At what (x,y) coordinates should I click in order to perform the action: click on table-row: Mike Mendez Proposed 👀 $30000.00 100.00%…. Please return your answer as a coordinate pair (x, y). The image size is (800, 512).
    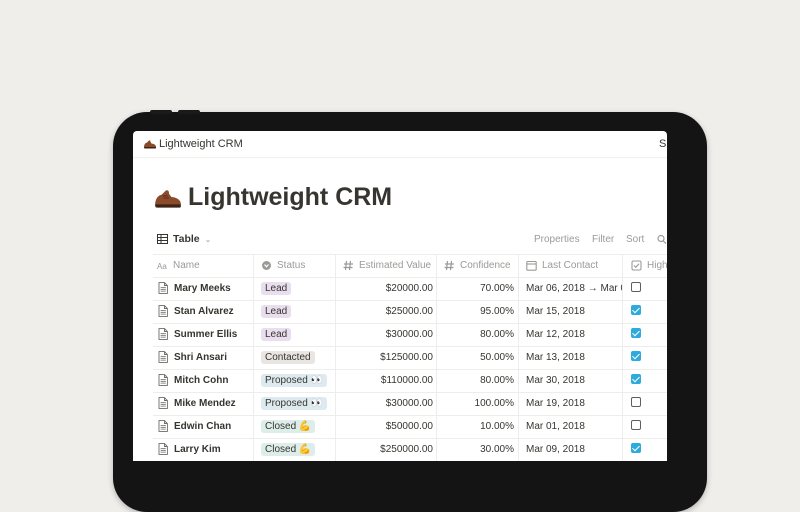
    Looking at the image, I should click on (410, 404).